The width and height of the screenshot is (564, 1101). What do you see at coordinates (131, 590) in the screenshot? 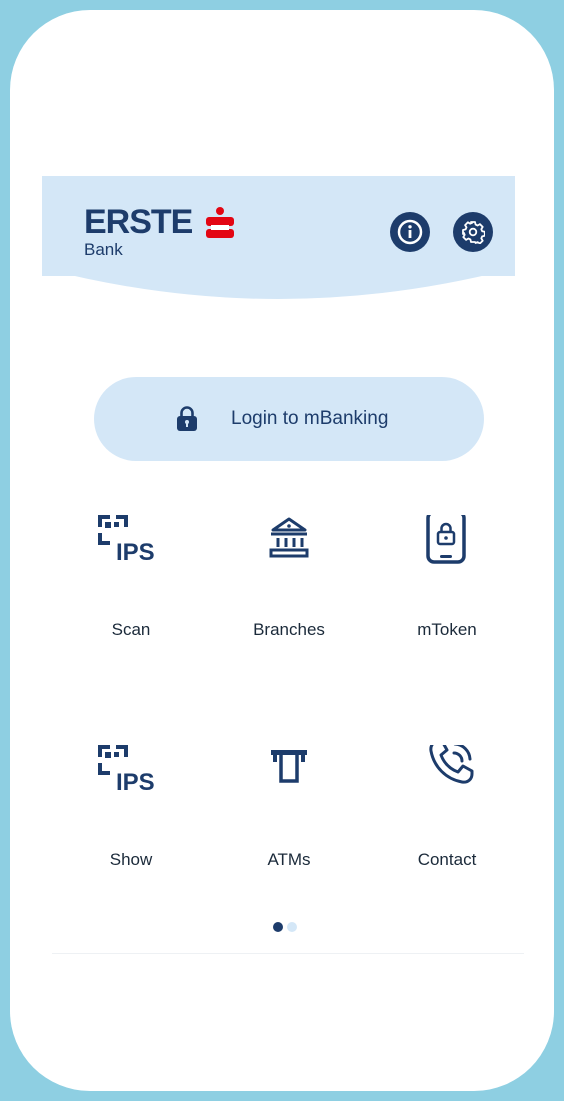
I see `tile-scan: IPS Scan` at bounding box center [131, 590].